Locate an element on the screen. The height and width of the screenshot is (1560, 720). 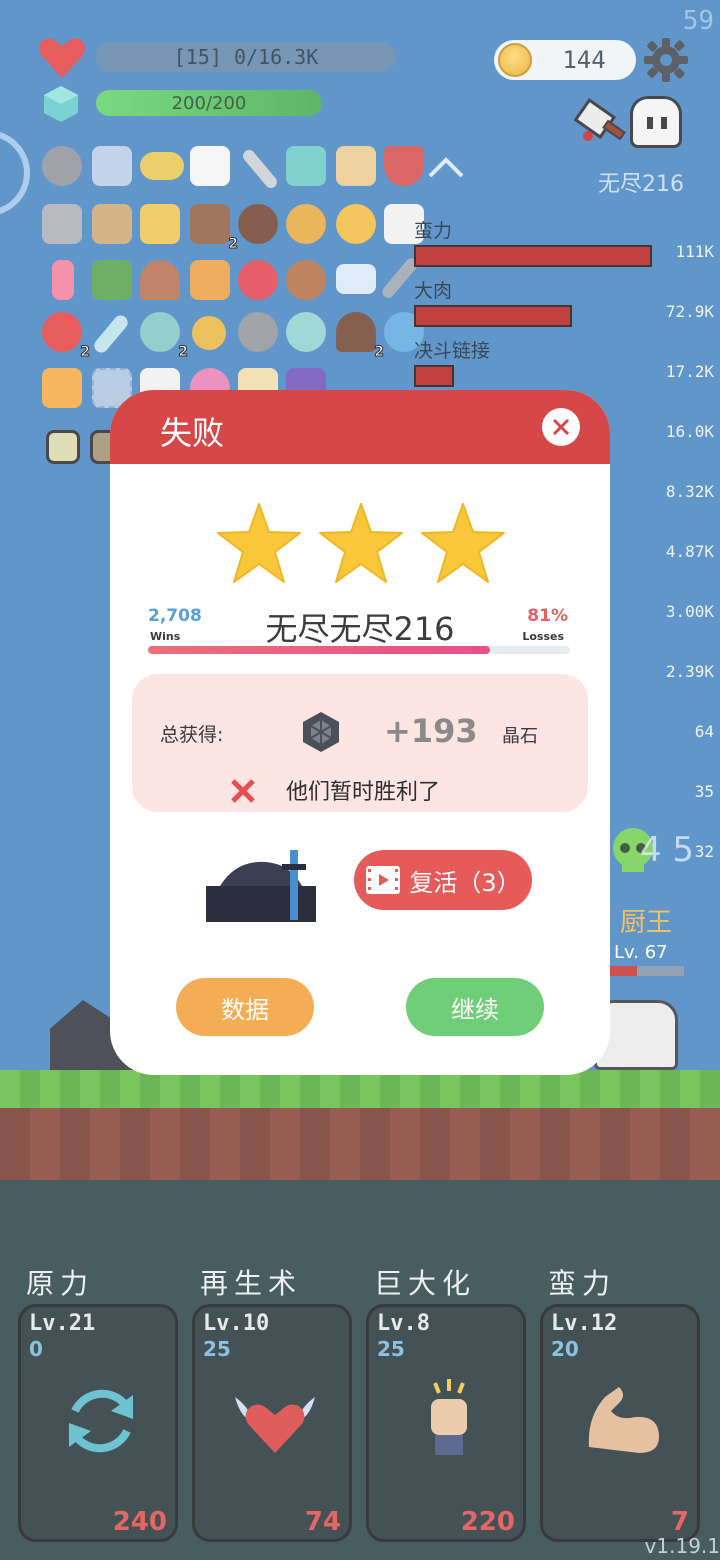
reward-unit: 晶石 is located at coordinates (520, 736).